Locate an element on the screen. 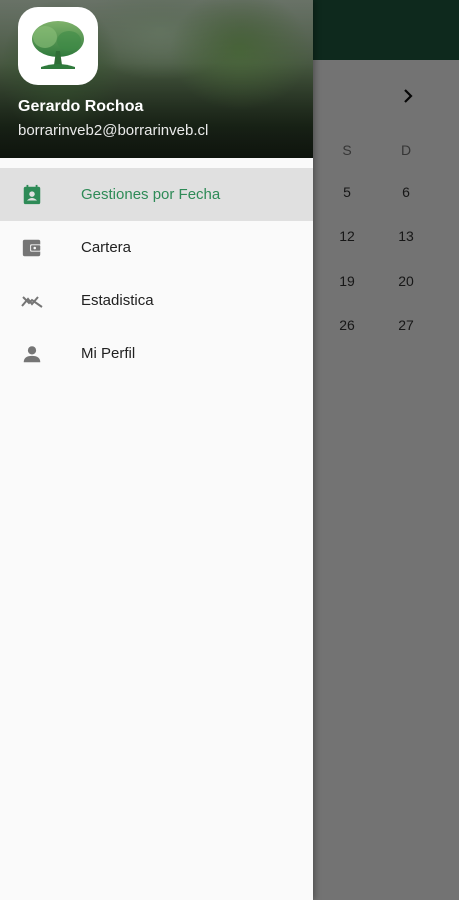 This screenshot has width=459, height=900. calendar-contact-icon is located at coordinates (32, 195).